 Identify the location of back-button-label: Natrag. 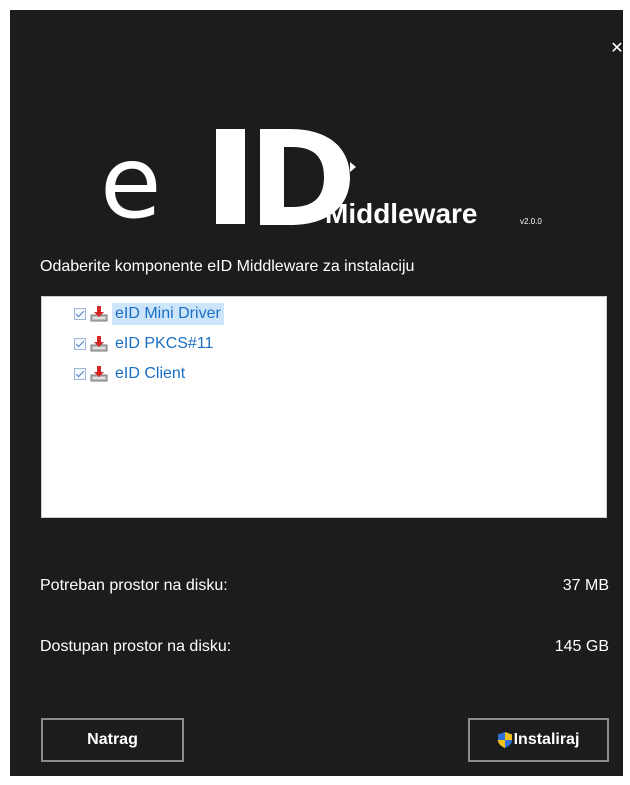
(112, 739).